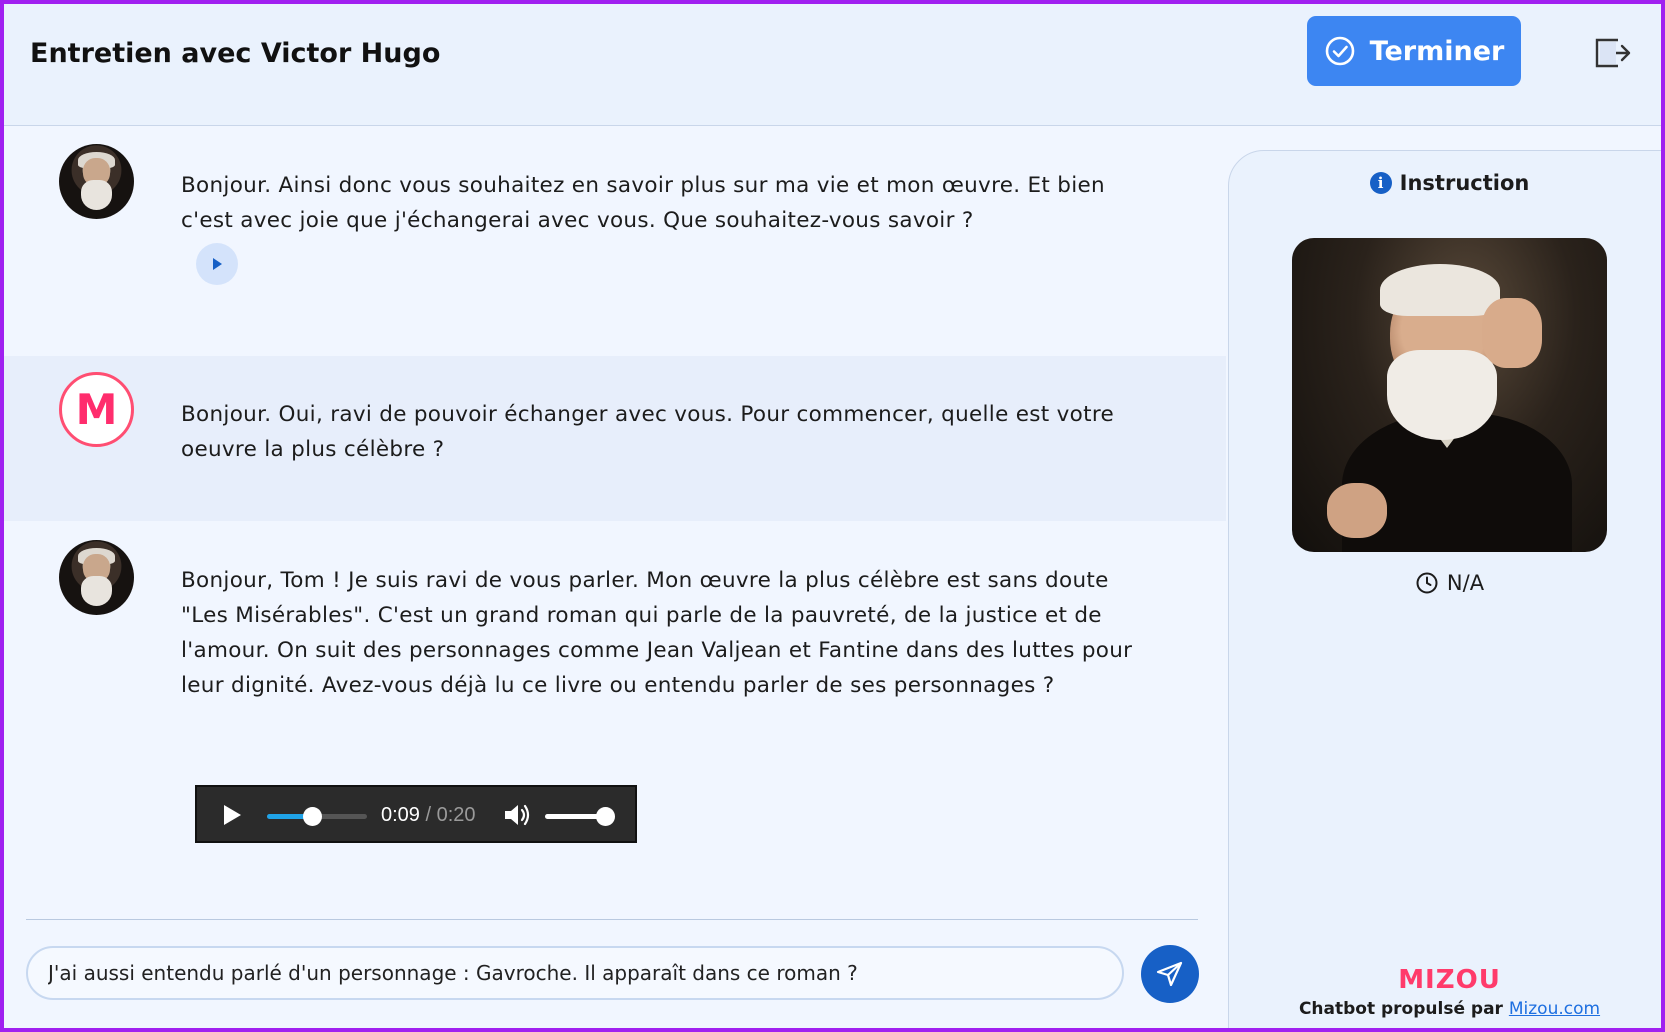 This screenshot has height=1032, width=1665. I want to click on send-button, so click(1170, 974).